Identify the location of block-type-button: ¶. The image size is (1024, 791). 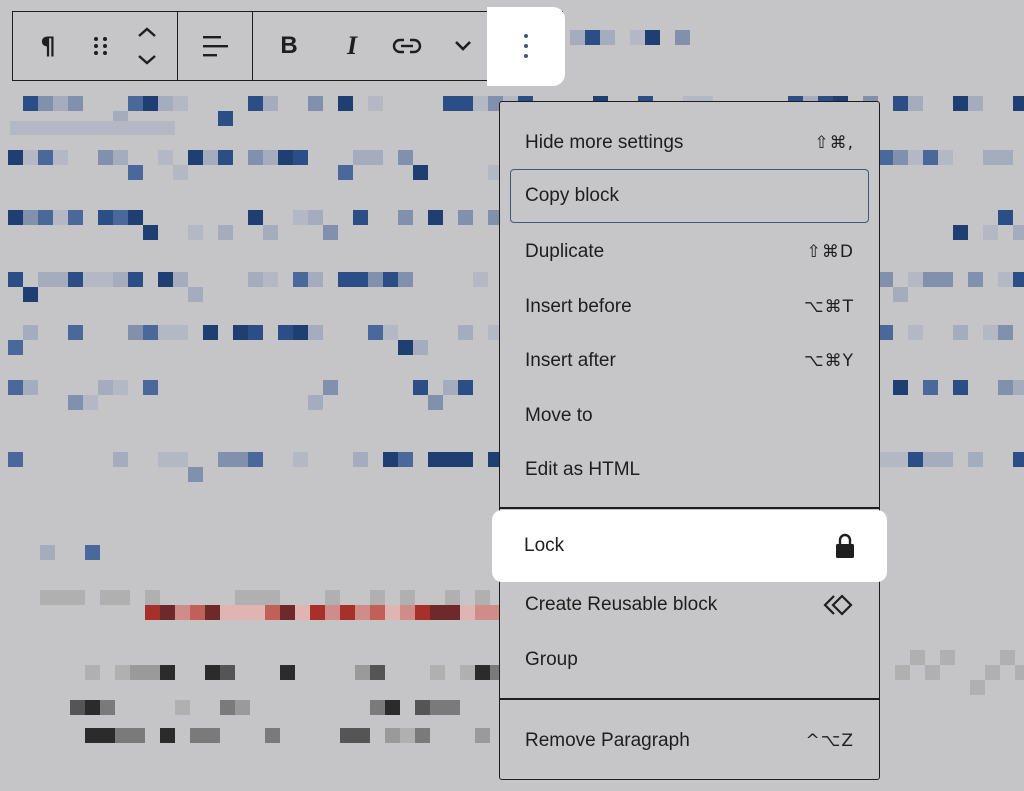
(48, 46).